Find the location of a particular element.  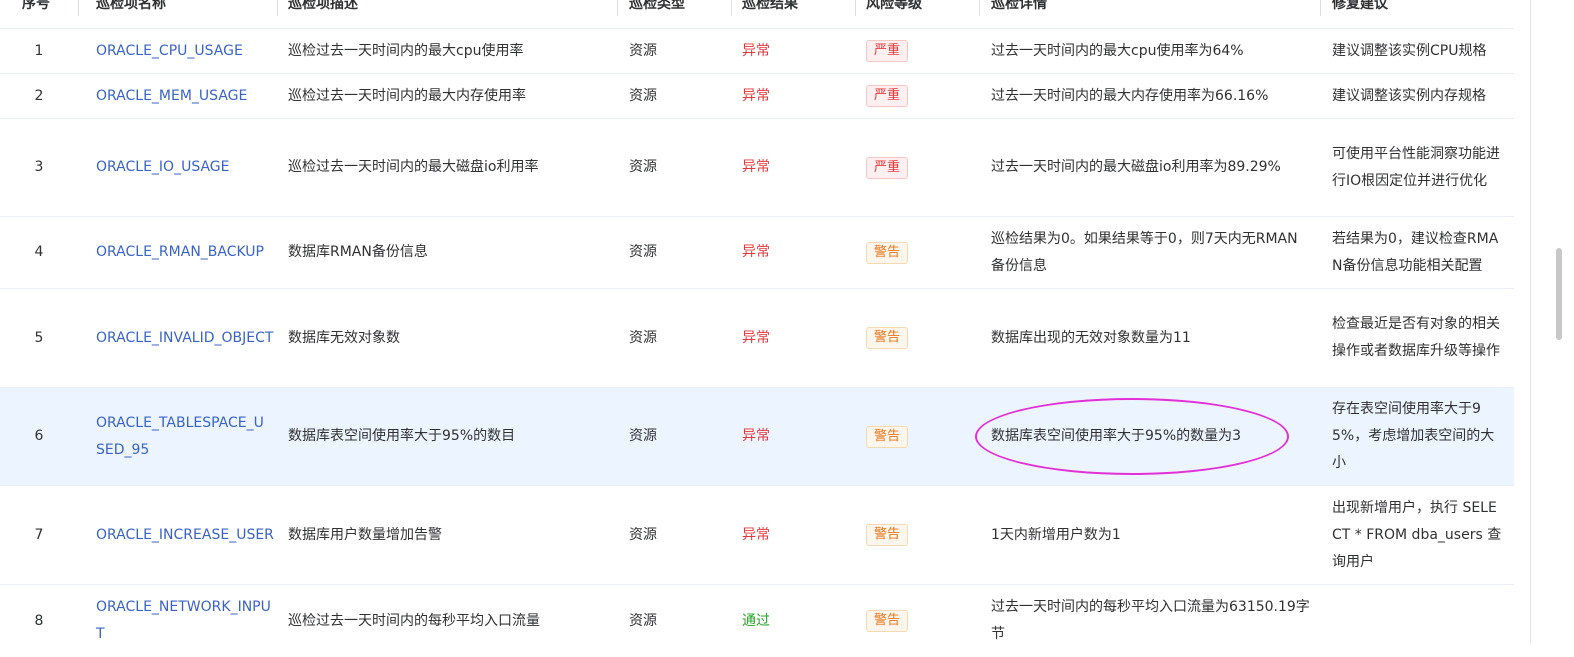

row-index: 3 is located at coordinates (39, 167).